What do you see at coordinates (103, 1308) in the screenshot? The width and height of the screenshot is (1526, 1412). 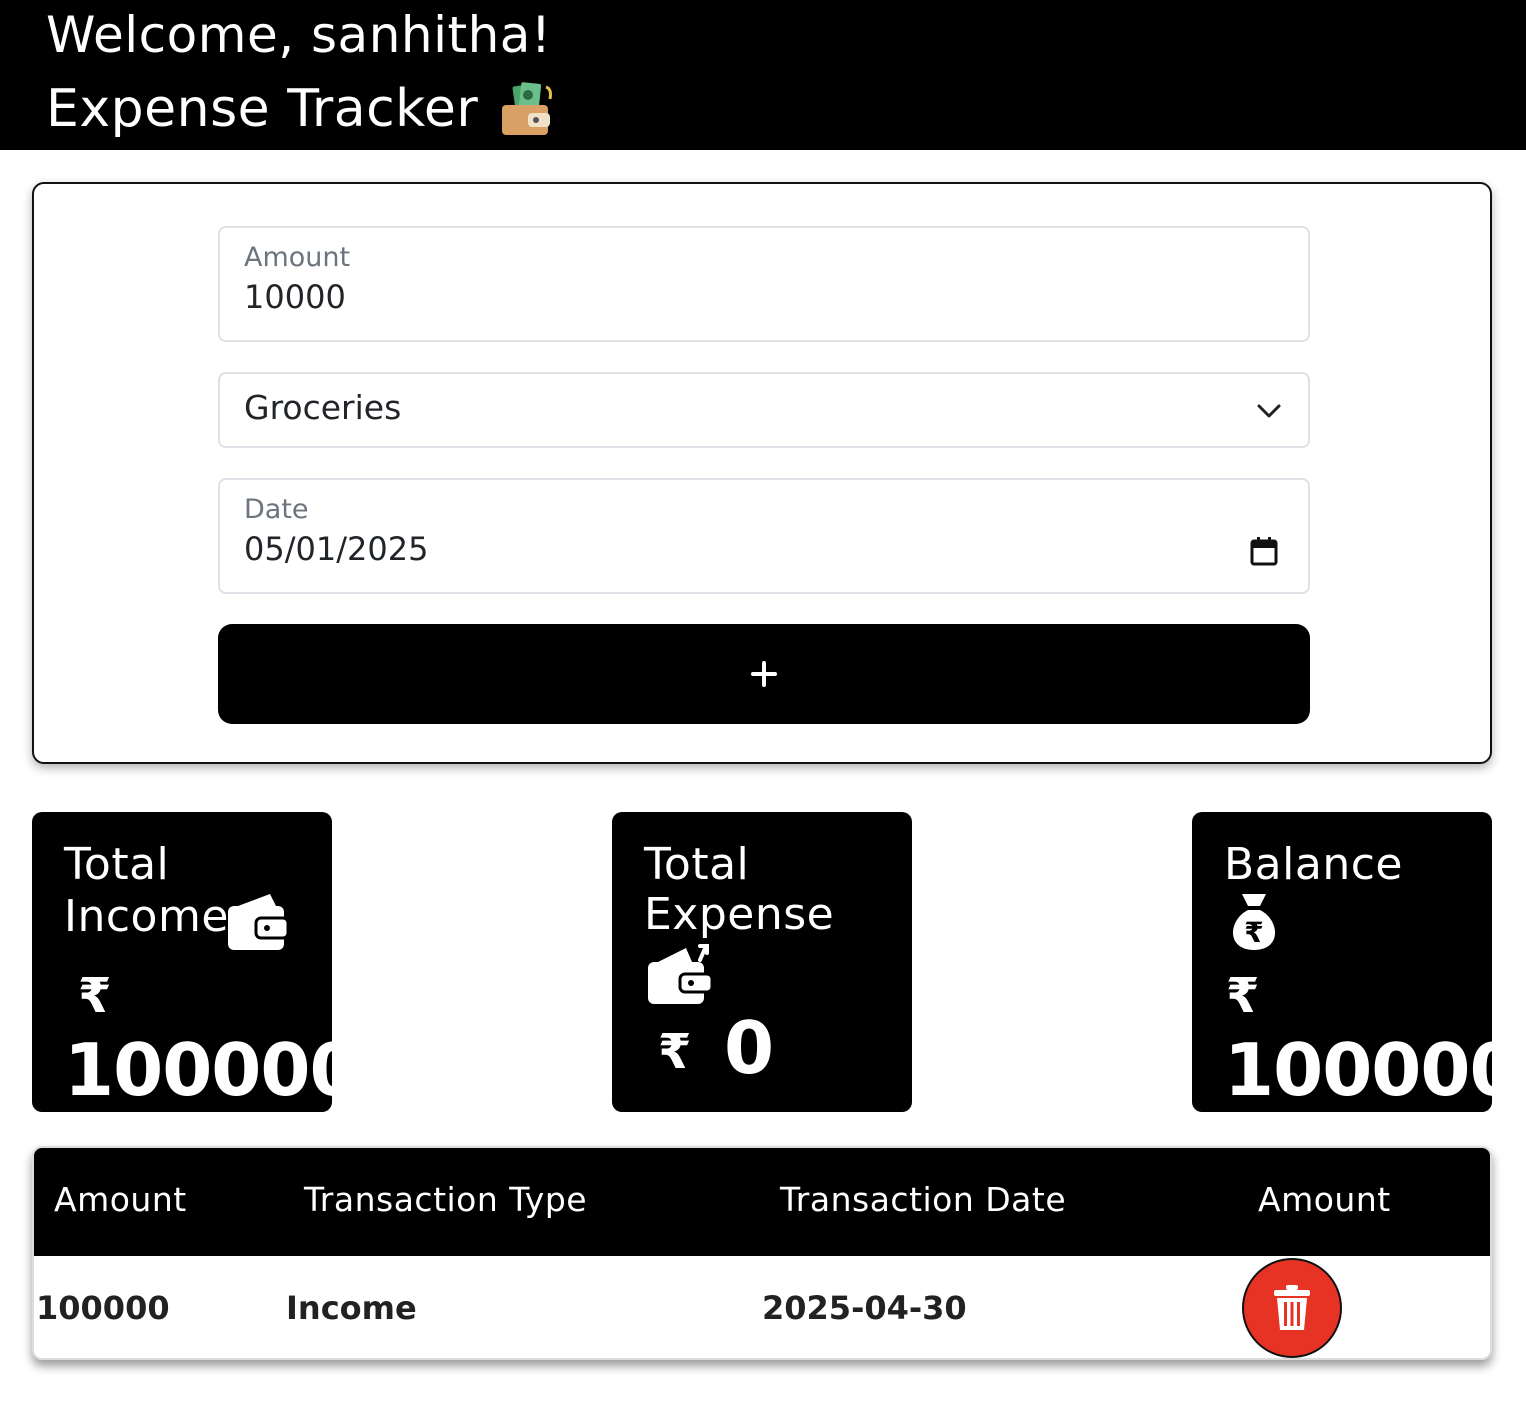 I see `row-amount: 100000` at bounding box center [103, 1308].